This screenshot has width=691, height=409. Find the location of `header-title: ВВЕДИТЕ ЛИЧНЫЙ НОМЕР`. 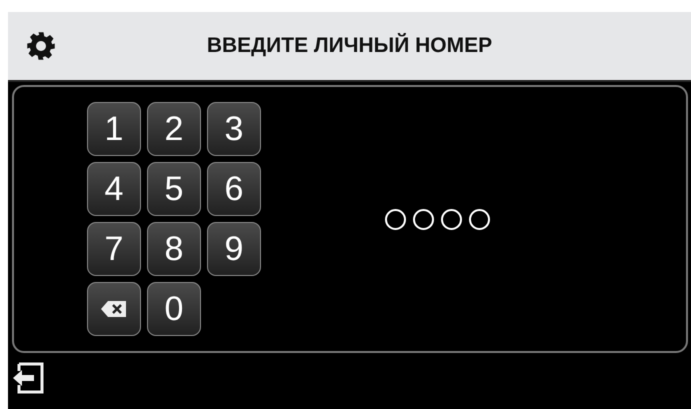

header-title: ВВЕДИТЕ ЛИЧНЫЙ НОМЕР is located at coordinates (350, 46).